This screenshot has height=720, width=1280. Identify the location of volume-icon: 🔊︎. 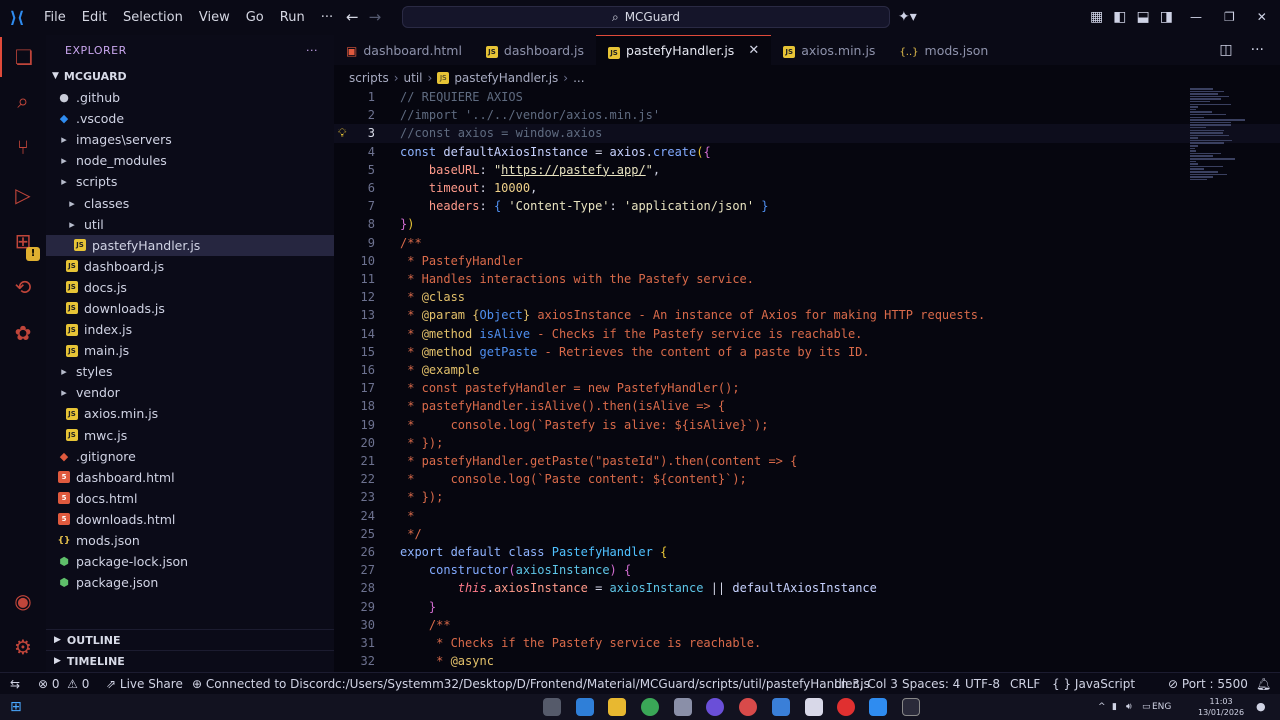
(1129, 707).